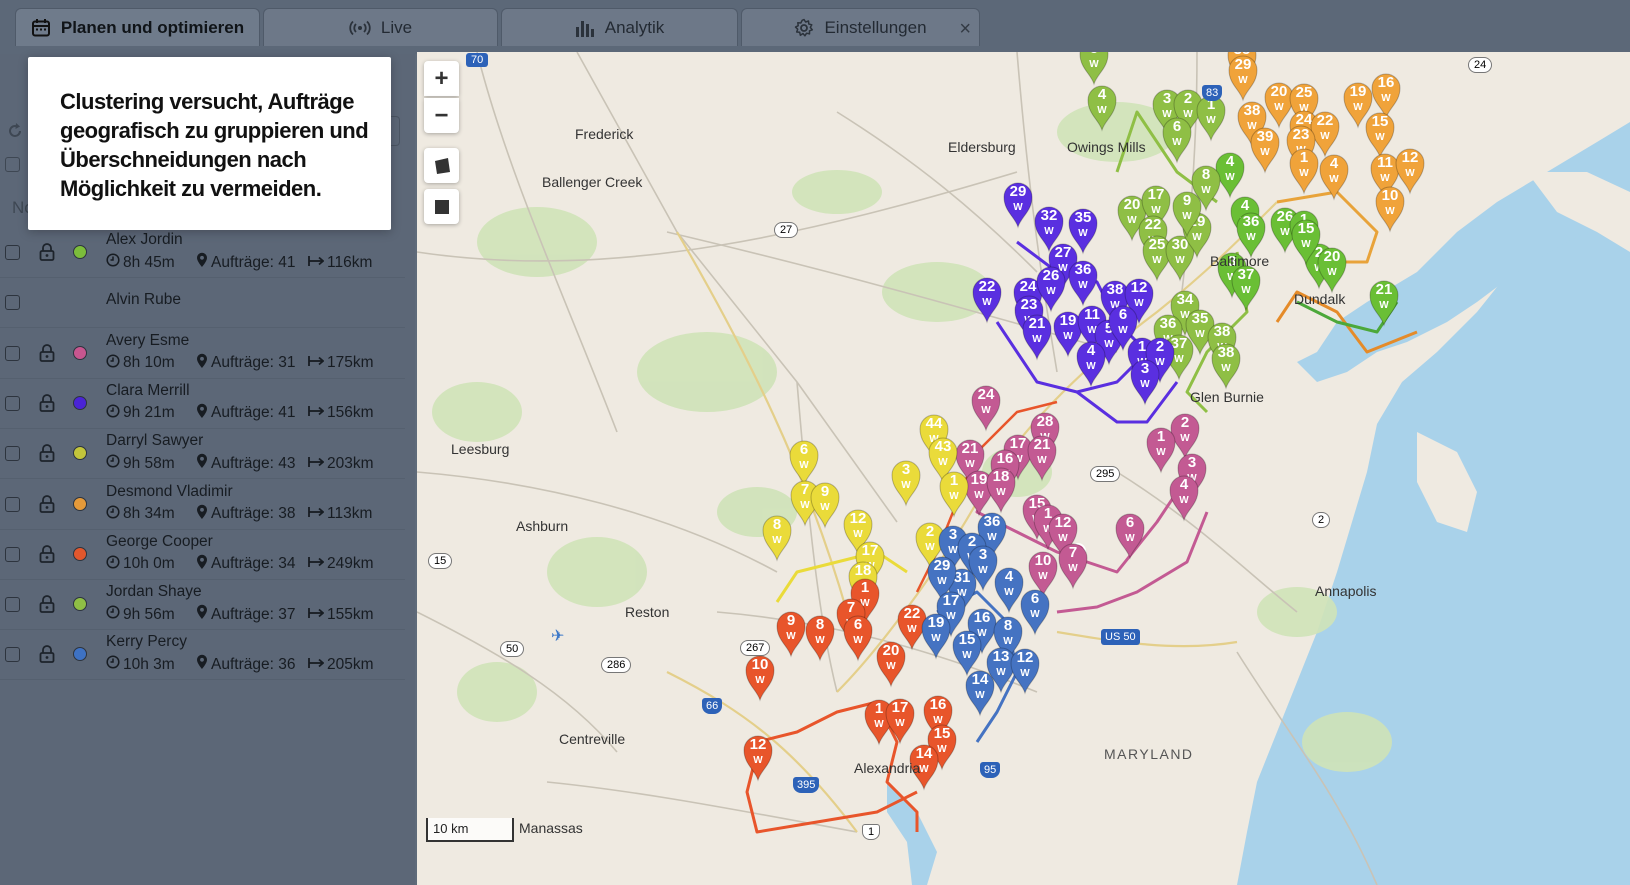  Describe the element at coordinates (441, 115) in the screenshot. I see `zoom-out-button: −` at that location.